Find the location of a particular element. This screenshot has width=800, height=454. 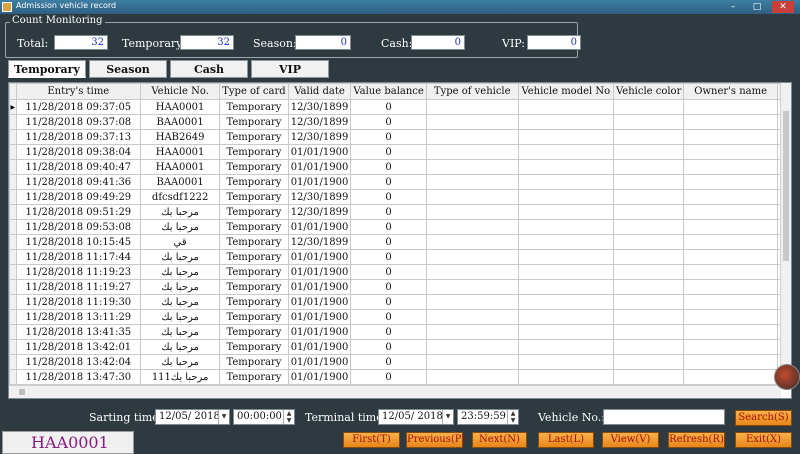

table-cell: 11/28/2018 11:19:27 is located at coordinates (78, 287).